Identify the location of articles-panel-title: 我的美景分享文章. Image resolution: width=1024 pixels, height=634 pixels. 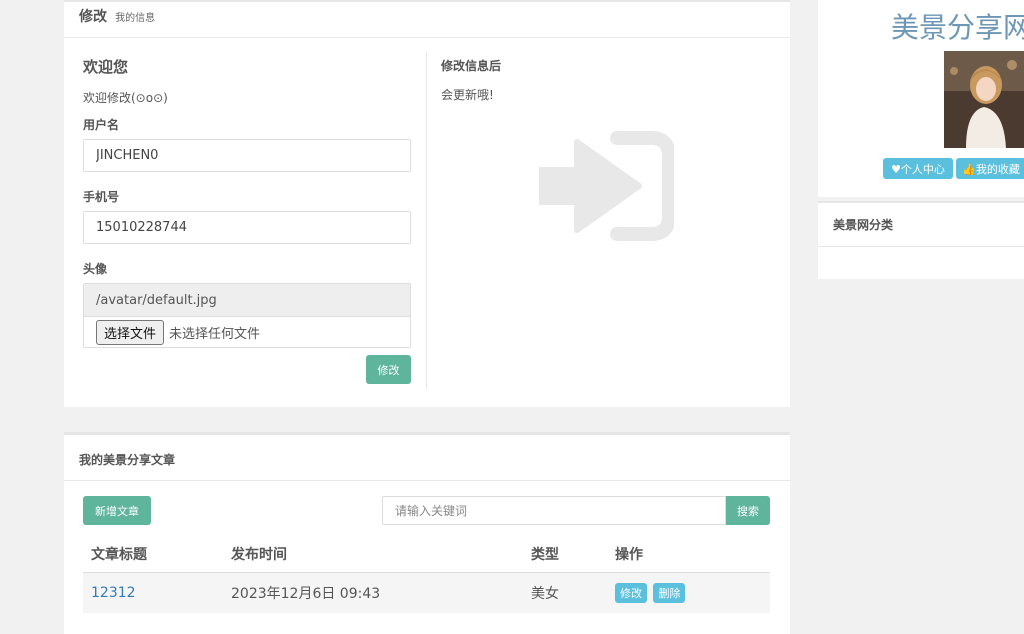
(127, 460).